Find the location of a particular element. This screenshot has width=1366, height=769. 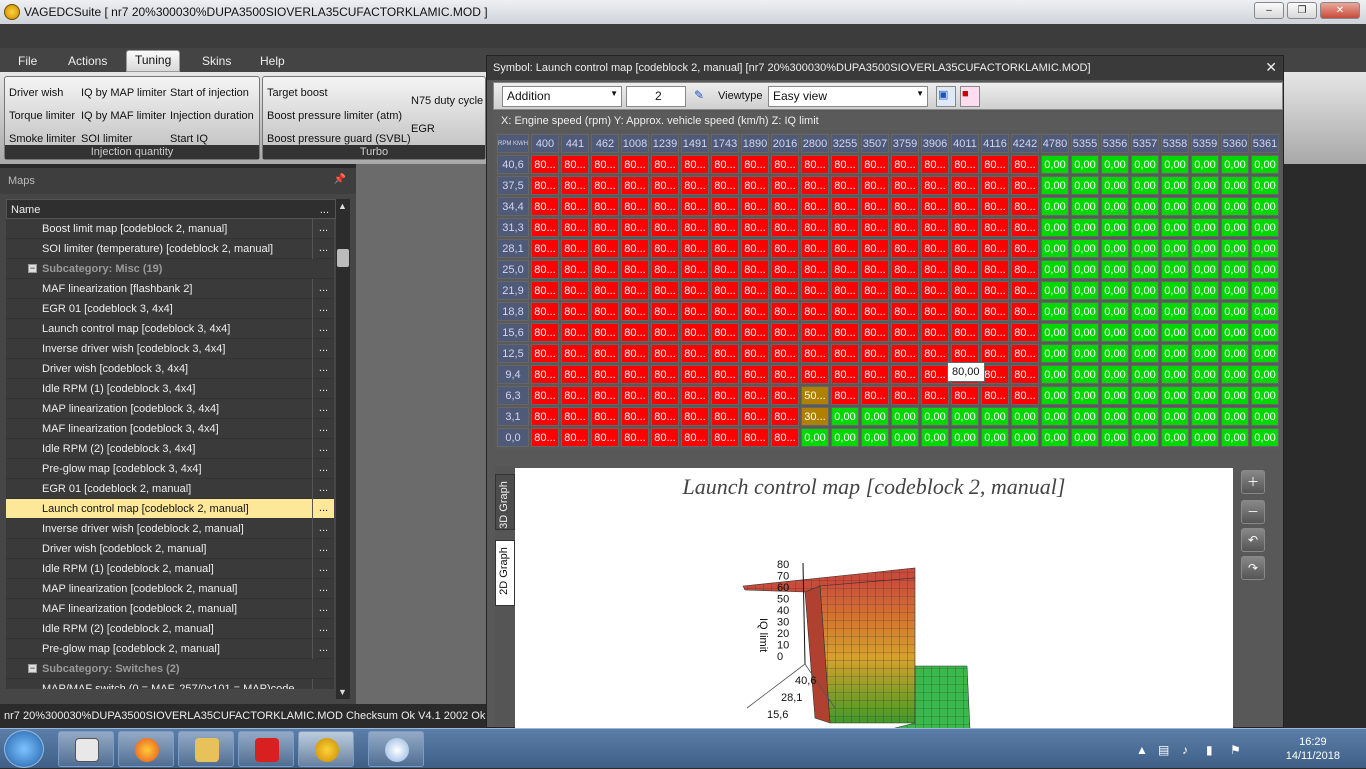

operation-select: Addition ▼ is located at coordinates (562, 96).